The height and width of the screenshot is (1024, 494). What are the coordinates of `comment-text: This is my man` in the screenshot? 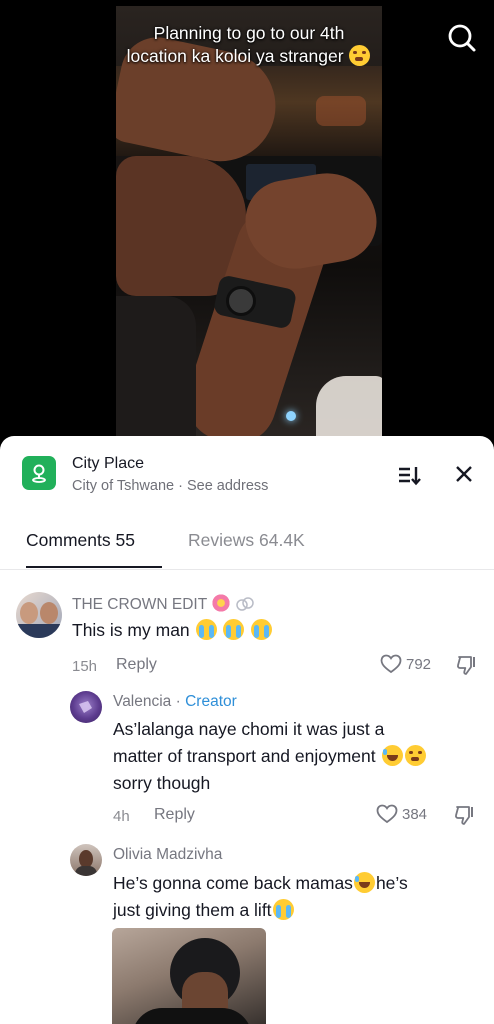 It's located at (172, 630).